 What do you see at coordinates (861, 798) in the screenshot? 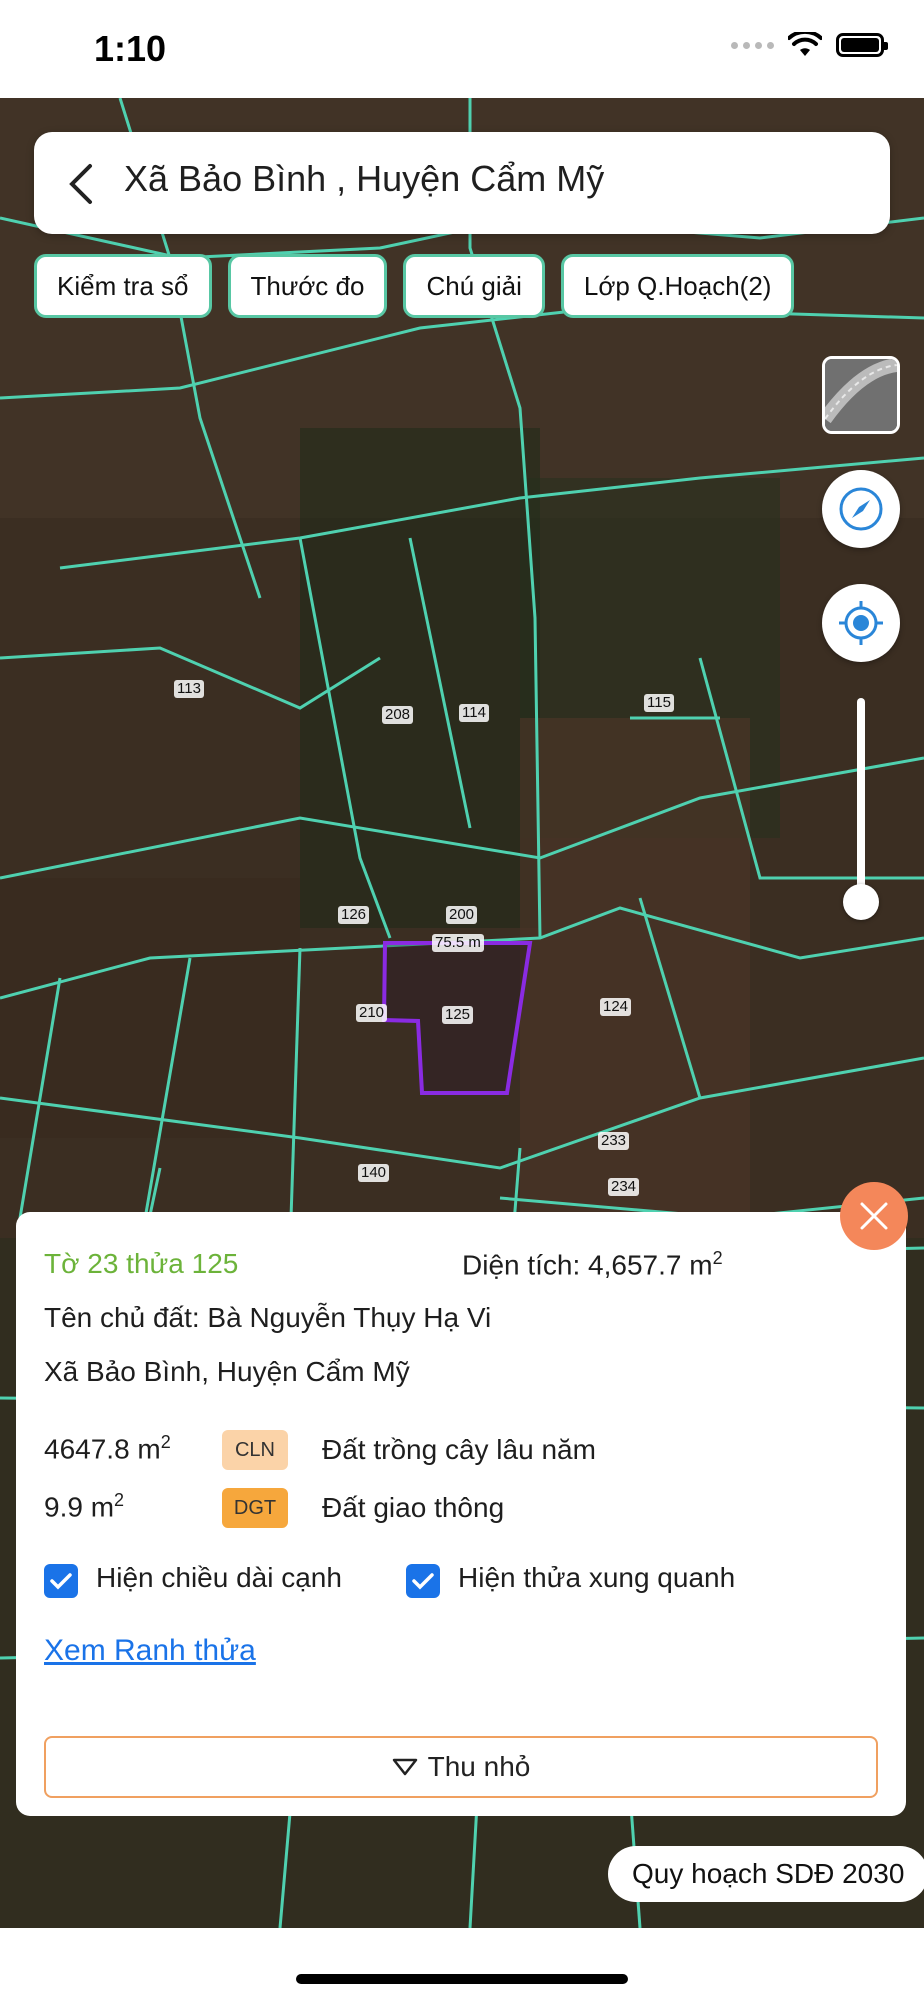
I see `zoom-slider-track` at bounding box center [861, 798].